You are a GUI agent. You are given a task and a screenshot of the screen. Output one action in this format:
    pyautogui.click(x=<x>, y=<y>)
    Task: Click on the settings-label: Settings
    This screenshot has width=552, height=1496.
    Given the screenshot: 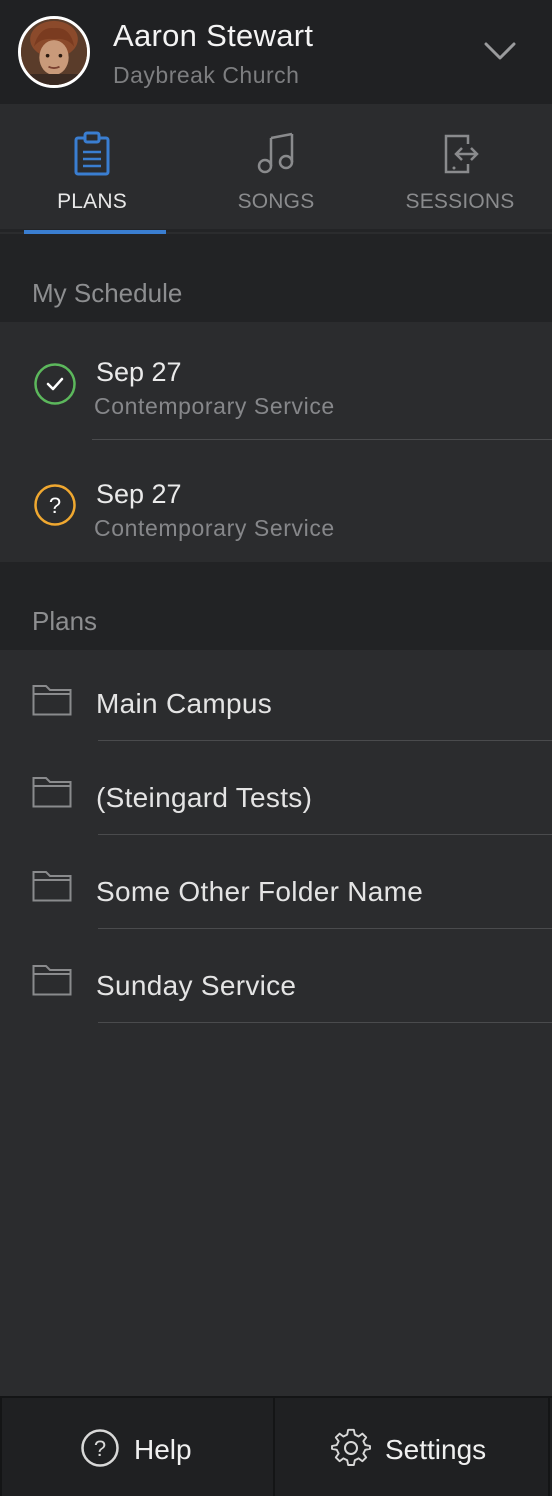 What is the action you would take?
    pyautogui.click(x=436, y=1449)
    